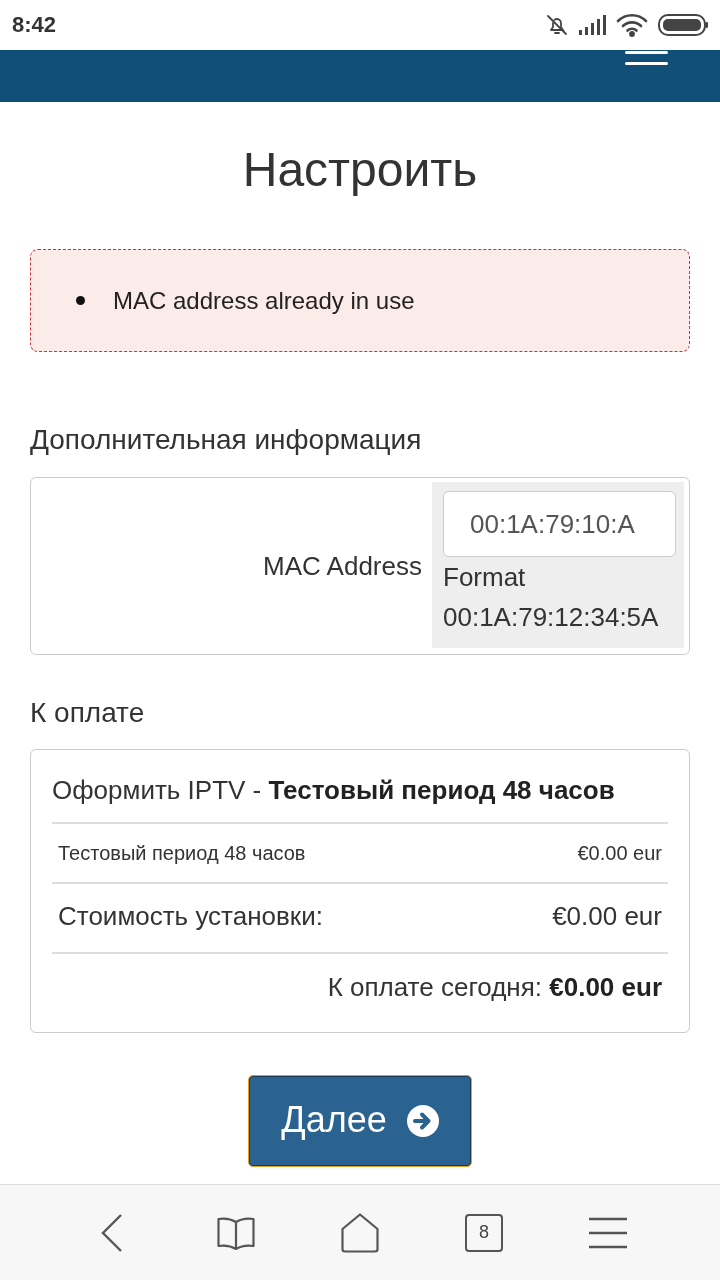 The width and height of the screenshot is (720, 1280). What do you see at coordinates (236, 1232) in the screenshot?
I see `bookmarks-button` at bounding box center [236, 1232].